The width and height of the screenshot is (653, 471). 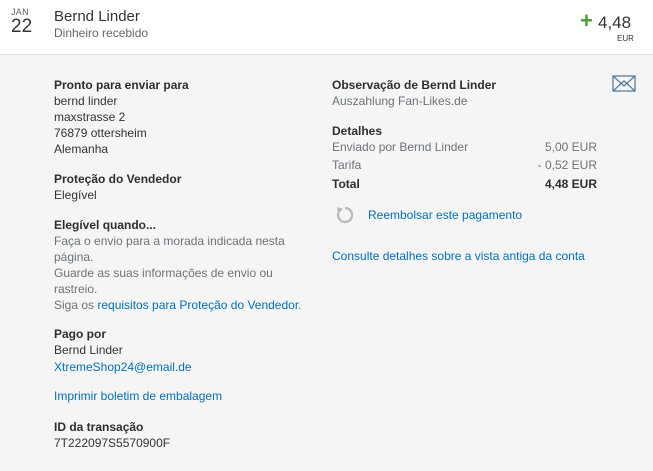 What do you see at coordinates (22, 26) in the screenshot?
I see `date-day: 22` at bounding box center [22, 26].